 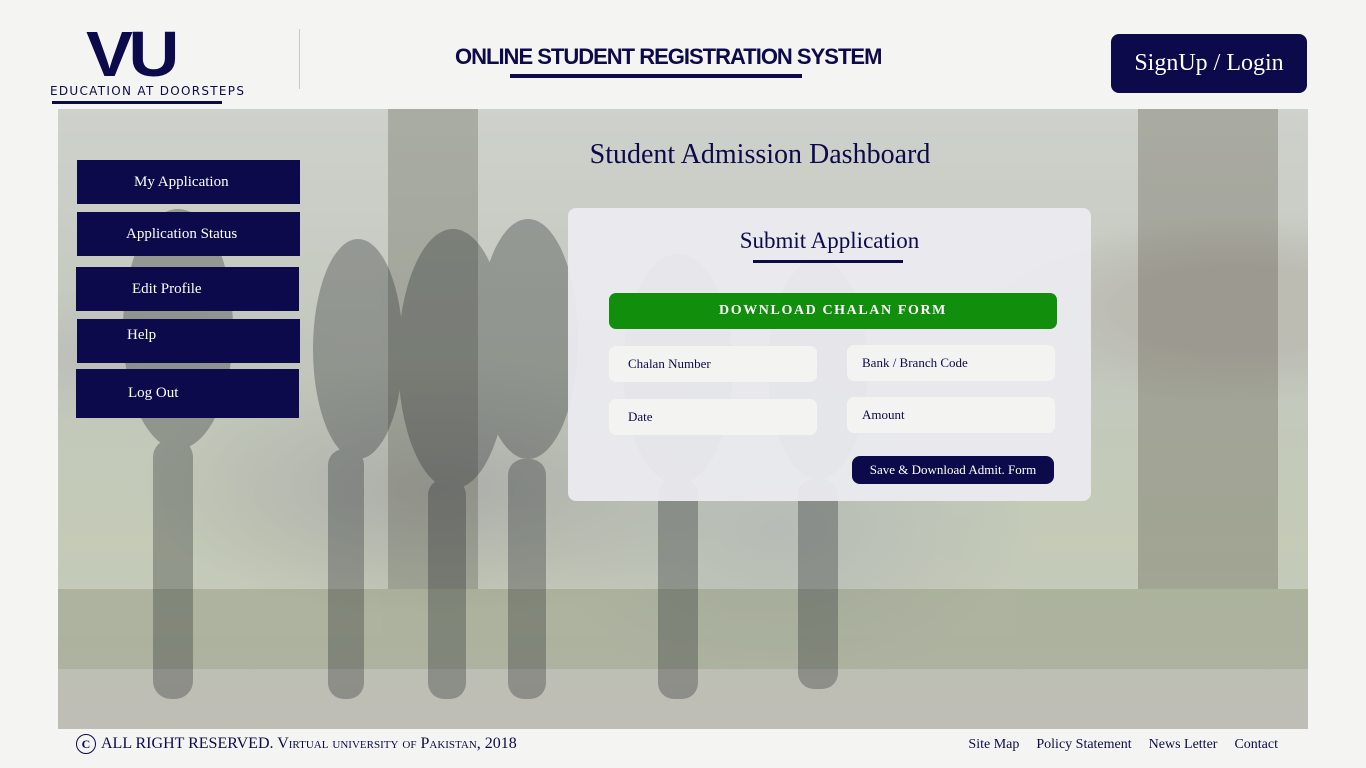 I want to click on footer-link-news-letter: News Letter, so click(x=1183, y=745).